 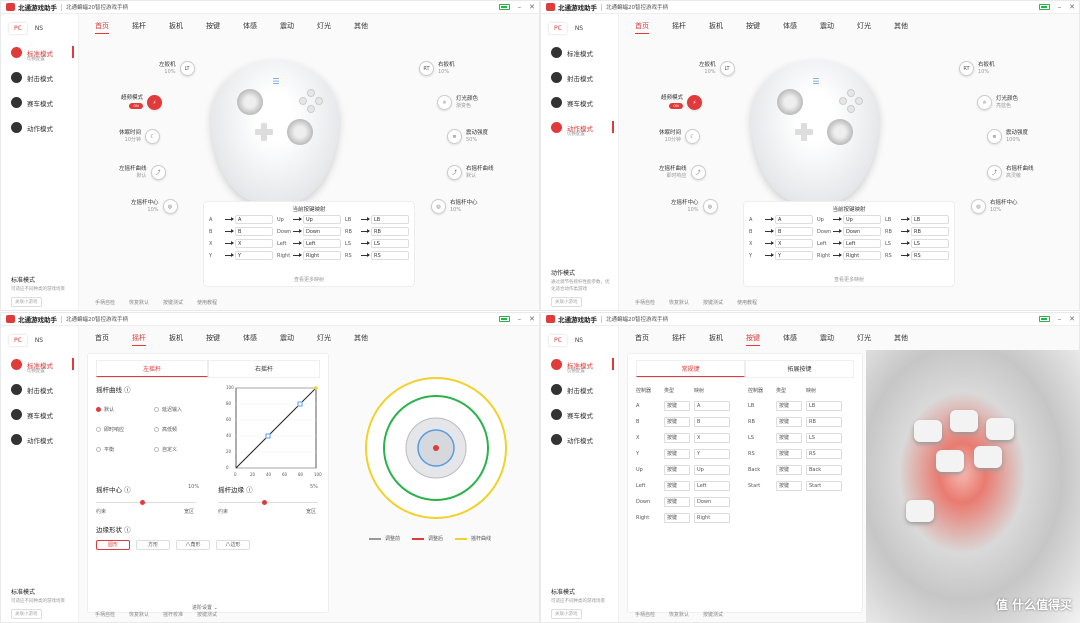 What do you see at coordinates (824, 422) in the screenshot?
I see `key-mapping: RB` at bounding box center [824, 422].